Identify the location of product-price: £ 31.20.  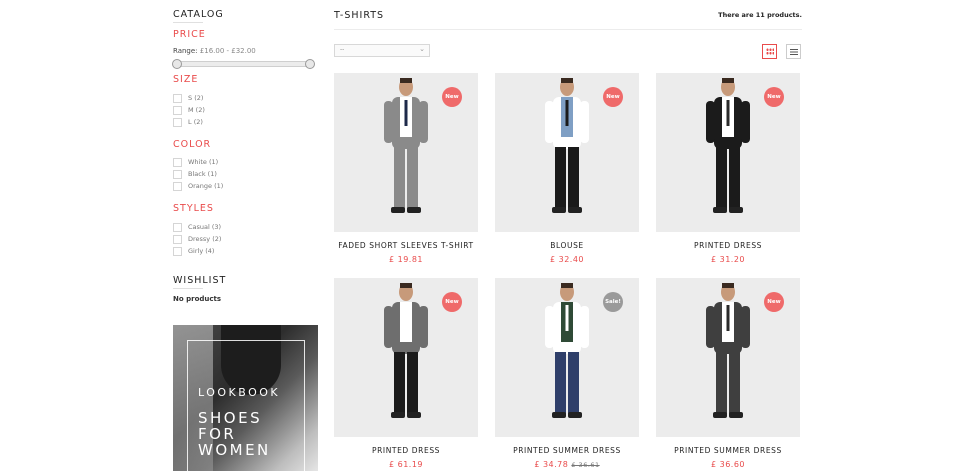
(728, 259).